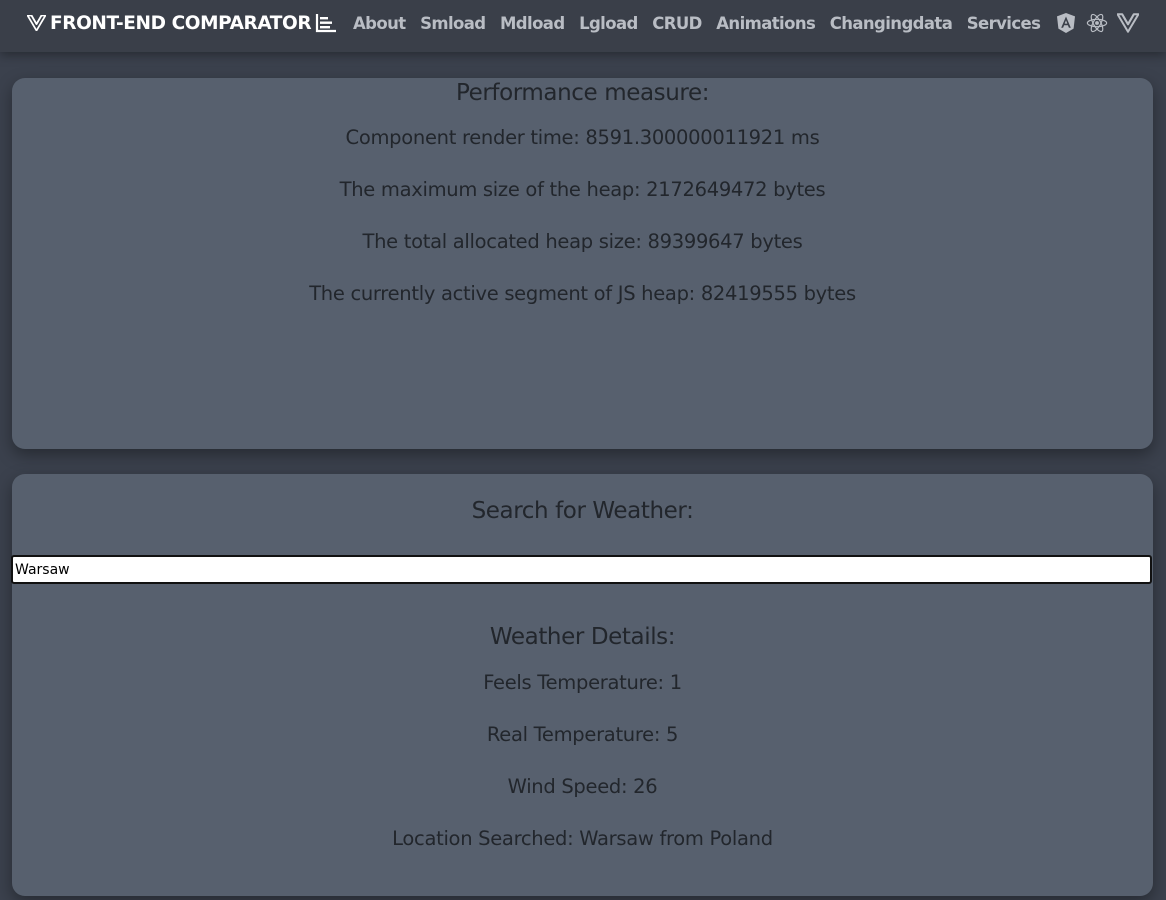 This screenshot has width=1166, height=900. I want to click on search-title: Search for Weather:, so click(582, 511).